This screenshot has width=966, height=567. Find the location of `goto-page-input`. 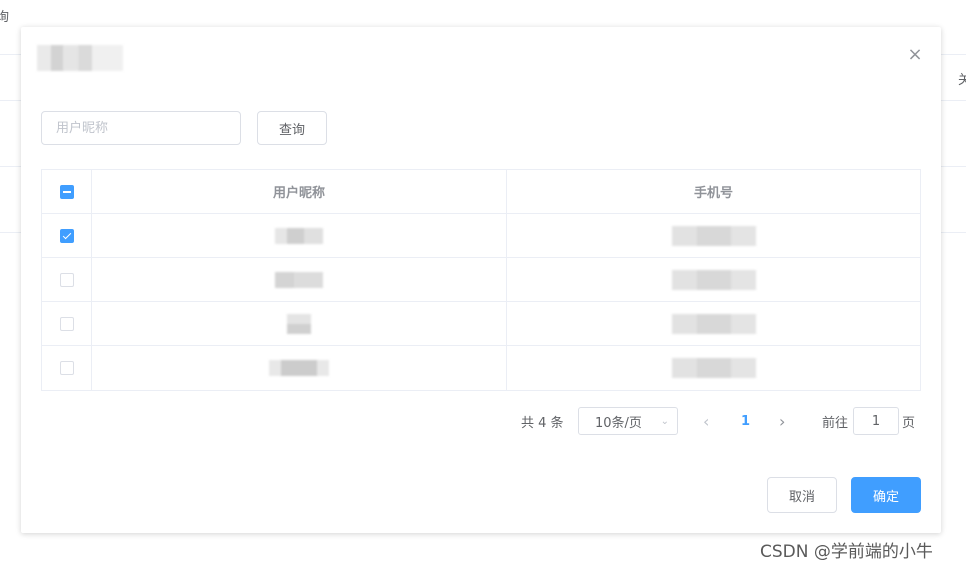

goto-page-input is located at coordinates (876, 421).